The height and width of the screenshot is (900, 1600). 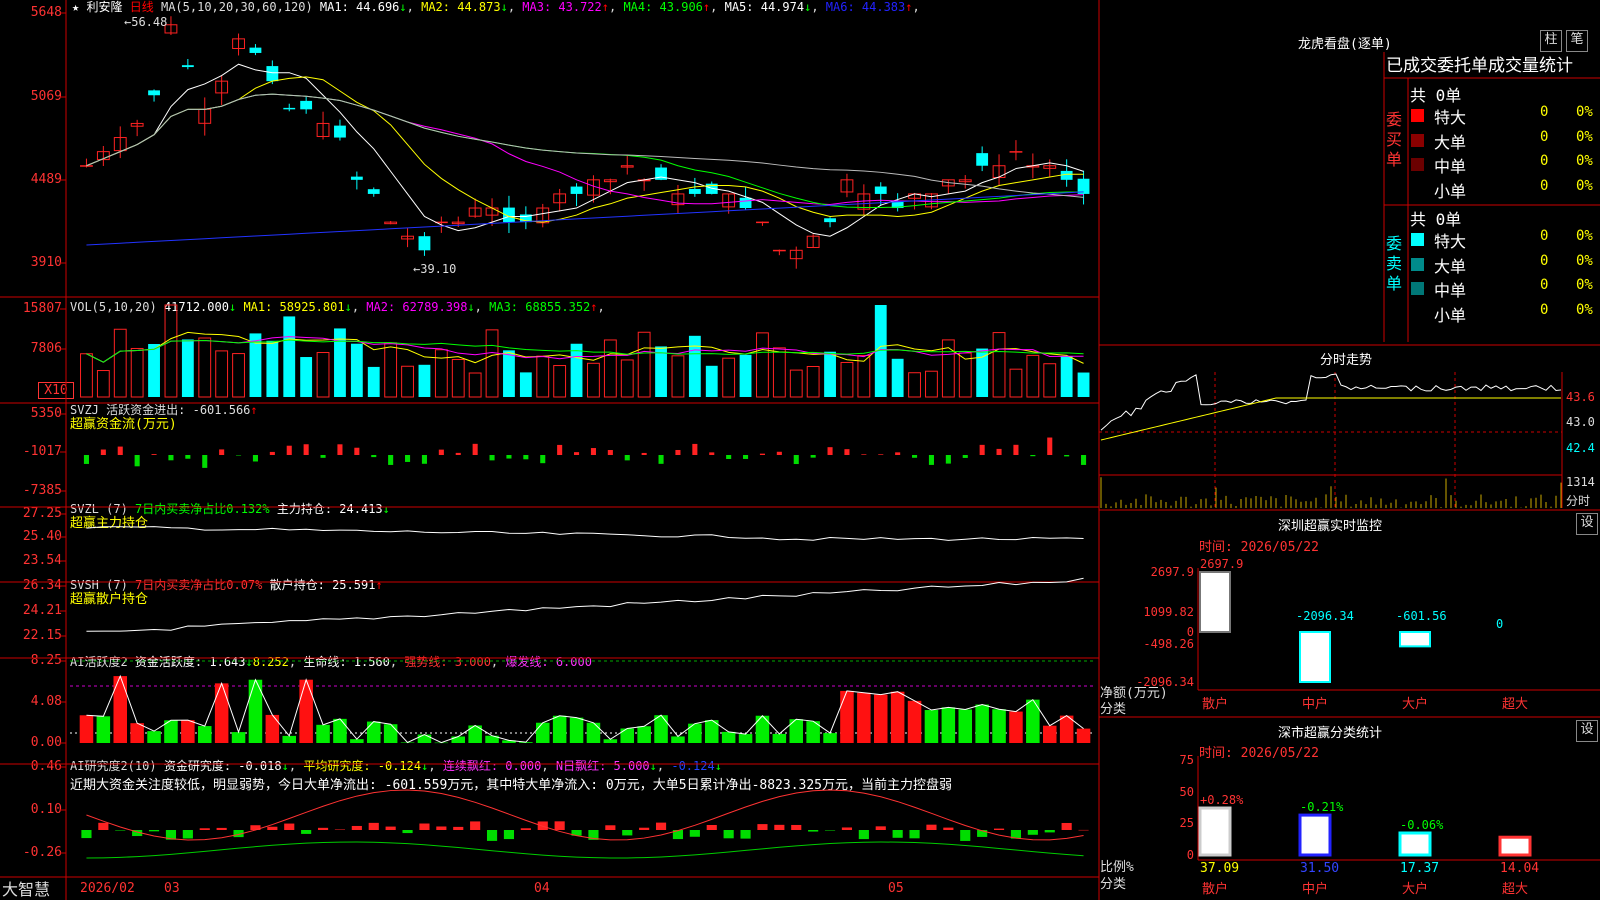 What do you see at coordinates (232, 307) in the screenshot?
I see `vol-arrow: ↓` at bounding box center [232, 307].